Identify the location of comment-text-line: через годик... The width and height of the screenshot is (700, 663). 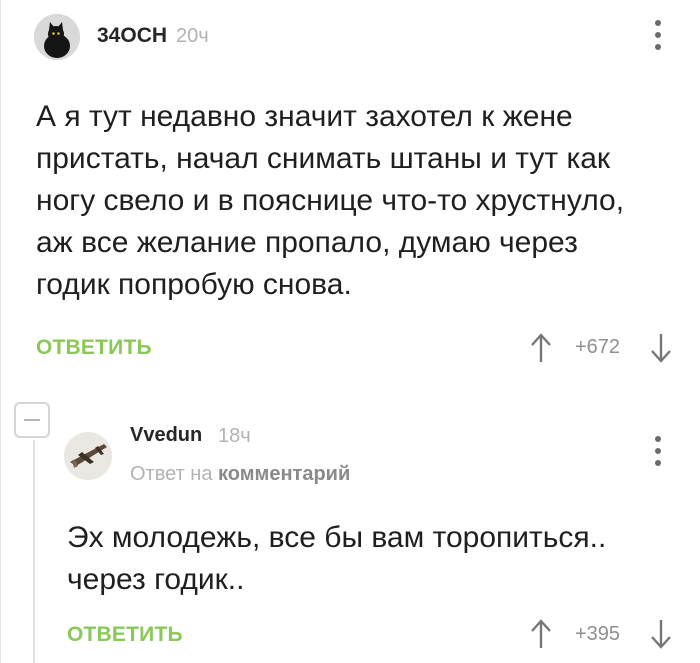
(156, 579).